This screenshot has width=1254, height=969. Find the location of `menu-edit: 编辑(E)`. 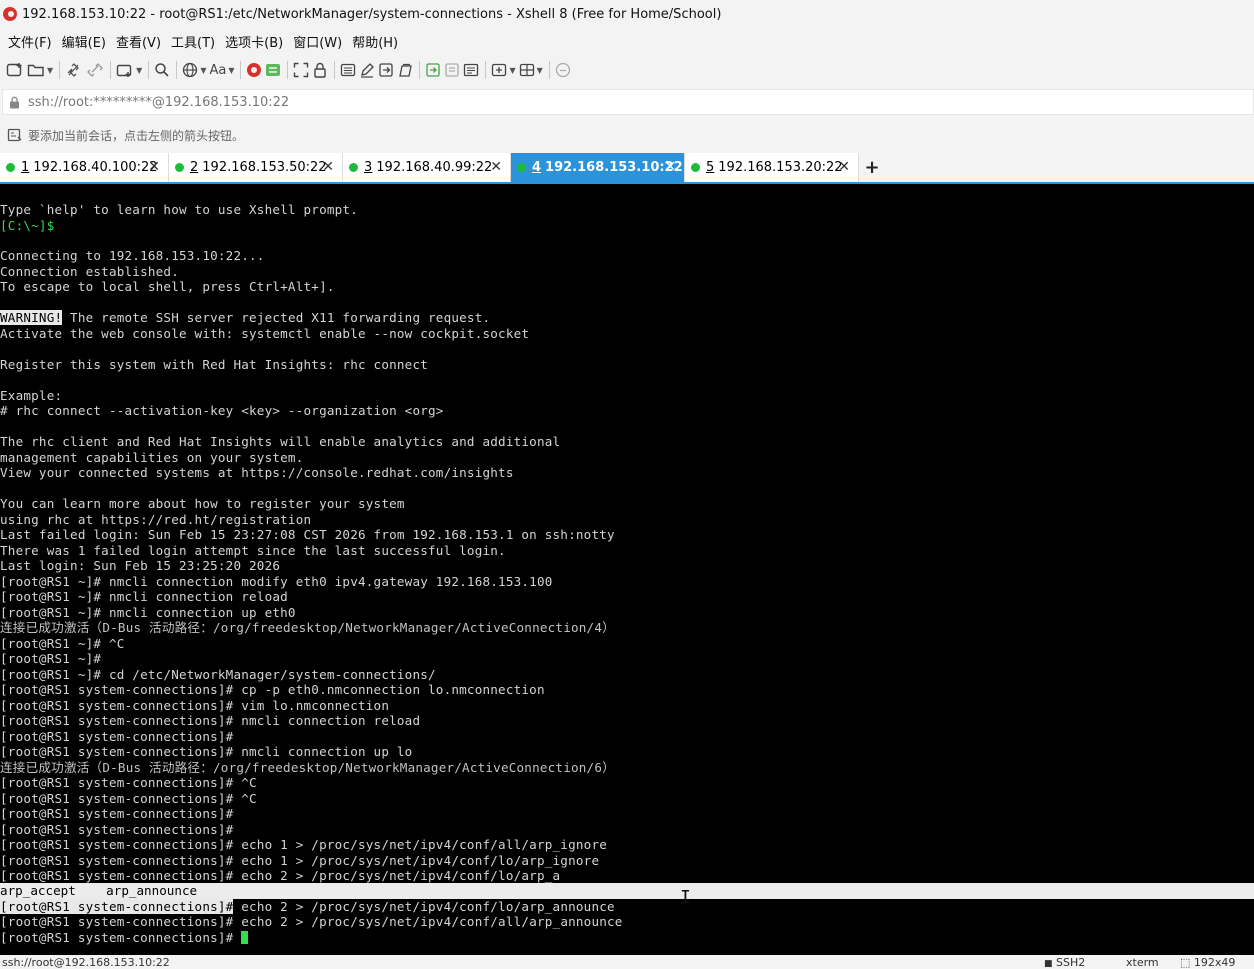

menu-edit: 编辑(E) is located at coordinates (84, 41).